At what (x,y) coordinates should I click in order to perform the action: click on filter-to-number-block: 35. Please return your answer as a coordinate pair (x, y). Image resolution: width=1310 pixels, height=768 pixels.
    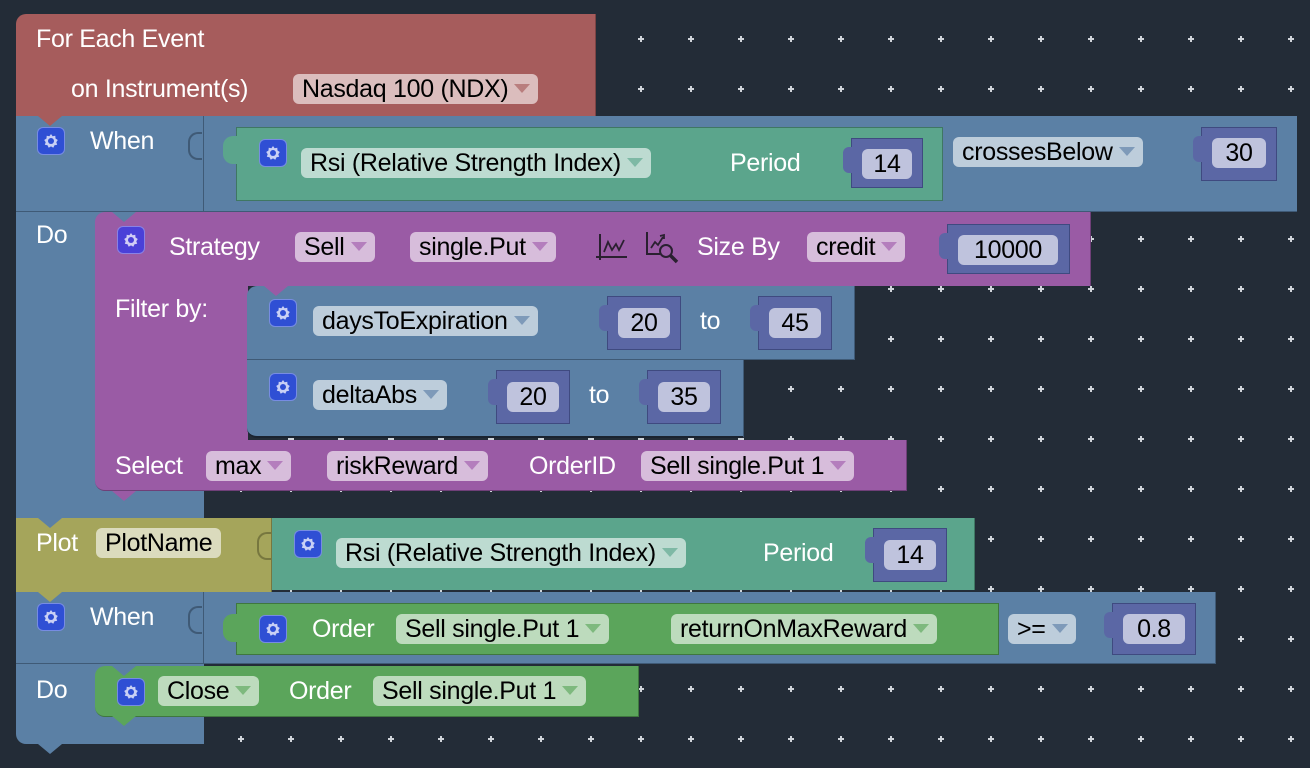
    Looking at the image, I should click on (680, 397).